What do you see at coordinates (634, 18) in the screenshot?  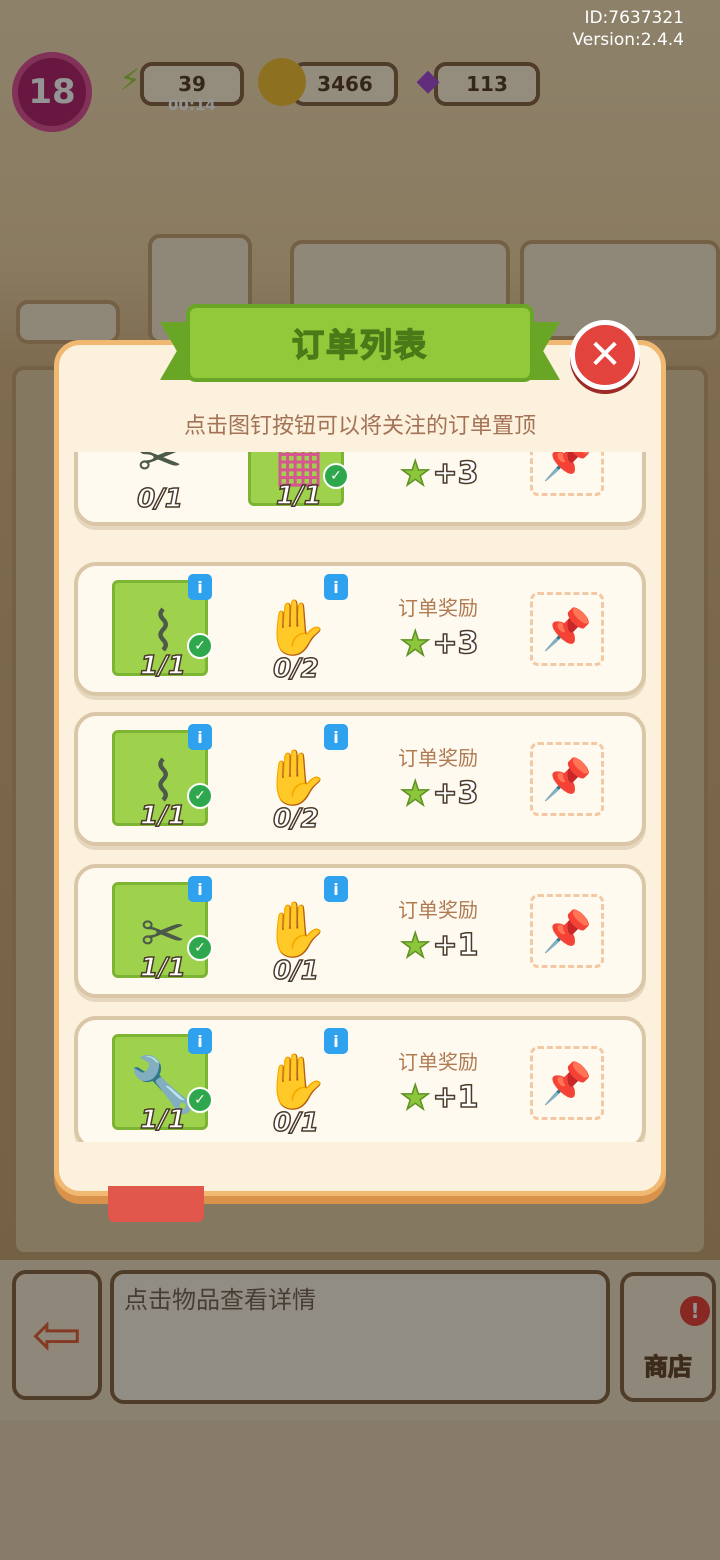 I see `player-id: ID:7637321` at bounding box center [634, 18].